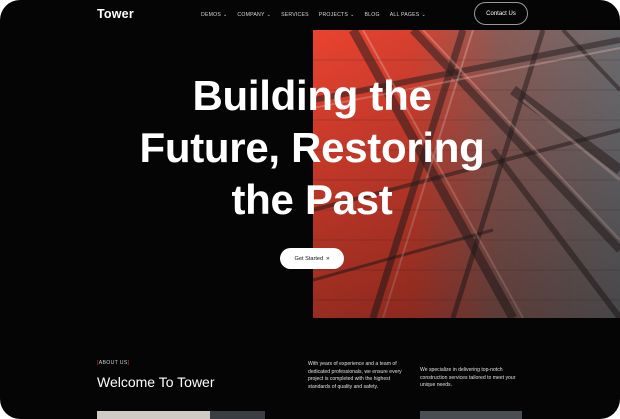 The height and width of the screenshot is (419, 620). What do you see at coordinates (312, 199) in the screenshot?
I see `hero-title-line: the Past` at bounding box center [312, 199].